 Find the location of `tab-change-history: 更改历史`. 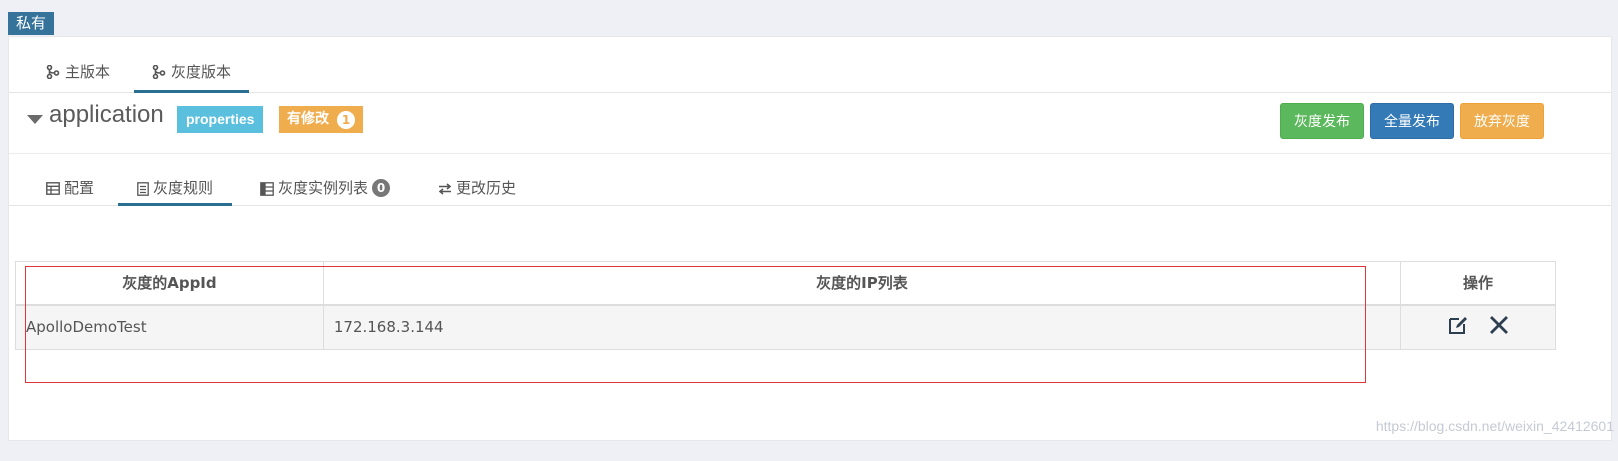

tab-change-history: 更改历史 is located at coordinates (477, 191).